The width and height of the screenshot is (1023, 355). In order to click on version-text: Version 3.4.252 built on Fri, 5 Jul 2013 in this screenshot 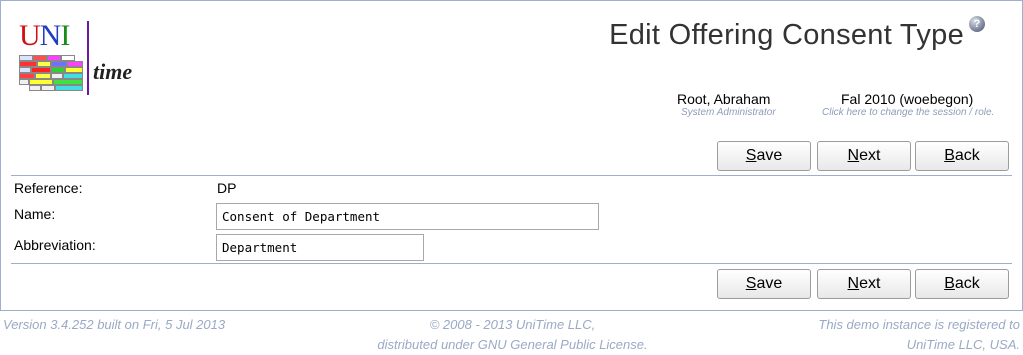, I will do `click(114, 324)`.